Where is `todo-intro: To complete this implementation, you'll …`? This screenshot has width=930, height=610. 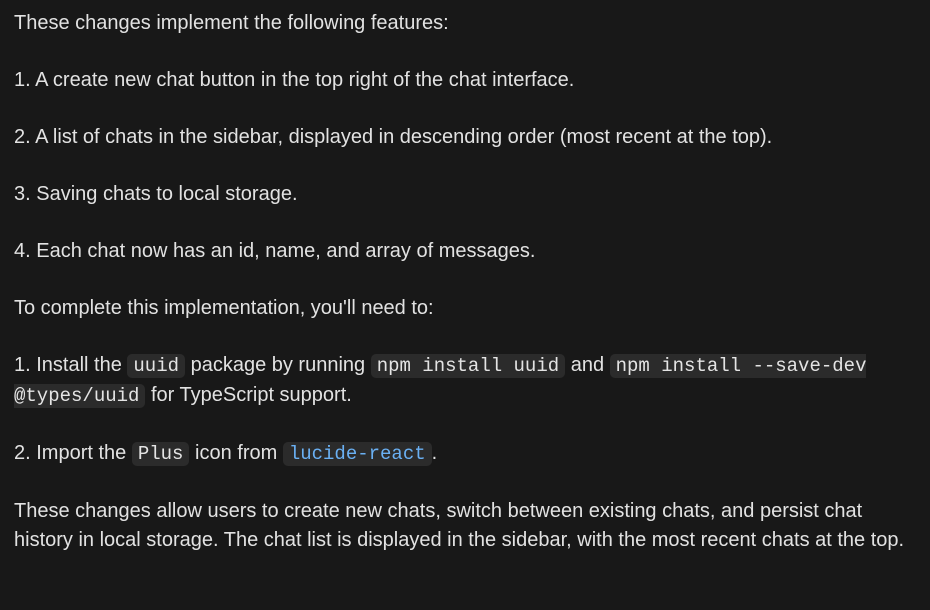
todo-intro: To complete this implementation, you'll … is located at coordinates (224, 308).